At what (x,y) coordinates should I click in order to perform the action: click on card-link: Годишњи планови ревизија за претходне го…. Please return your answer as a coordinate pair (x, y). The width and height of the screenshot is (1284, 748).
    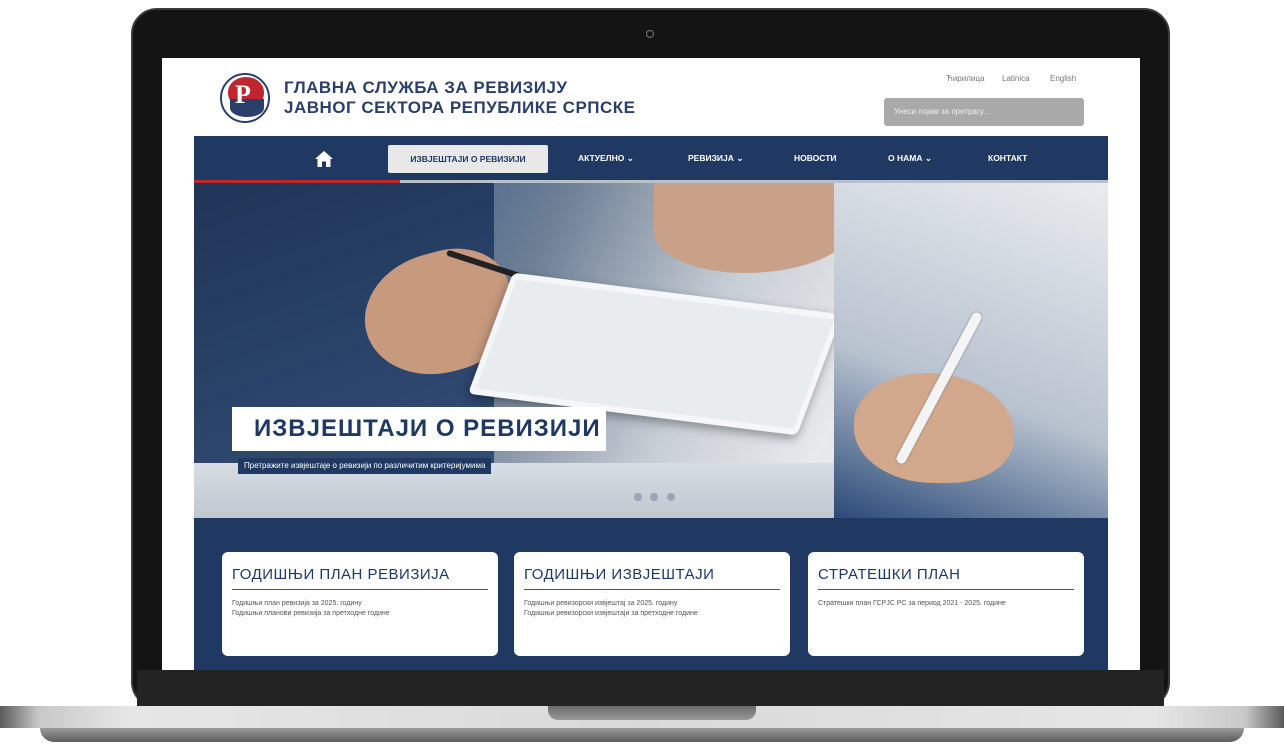
    Looking at the image, I should click on (360, 614).